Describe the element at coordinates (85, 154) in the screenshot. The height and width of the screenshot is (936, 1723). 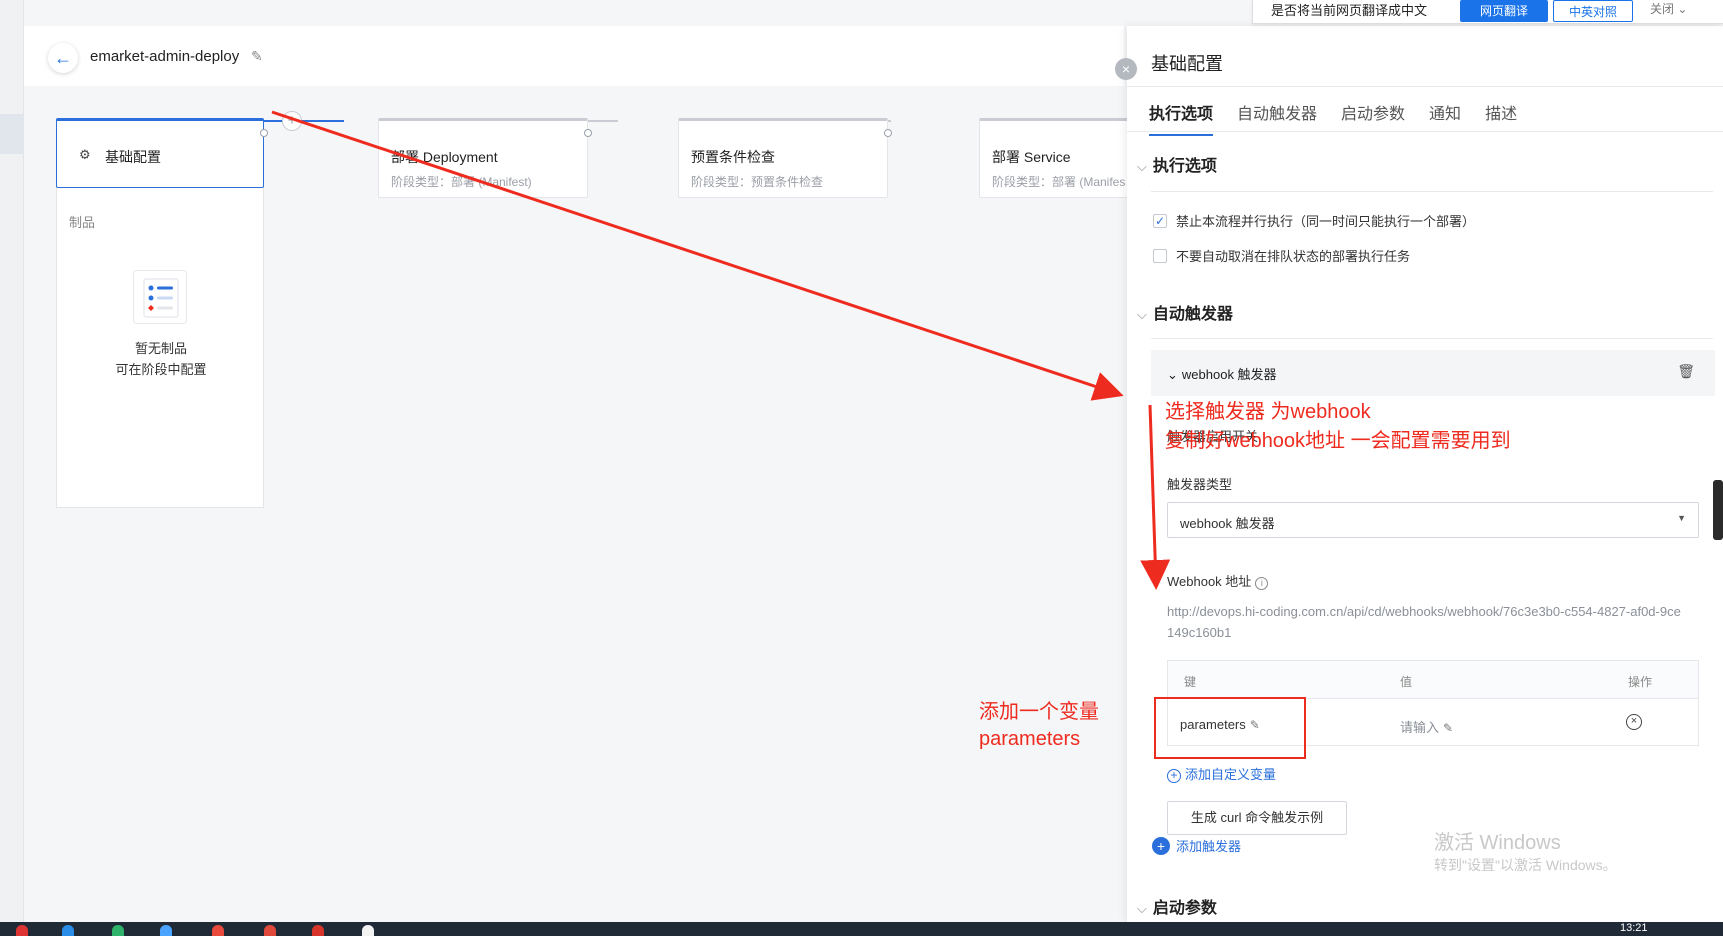
I see `settings-sliders-icon: ⚙` at that location.